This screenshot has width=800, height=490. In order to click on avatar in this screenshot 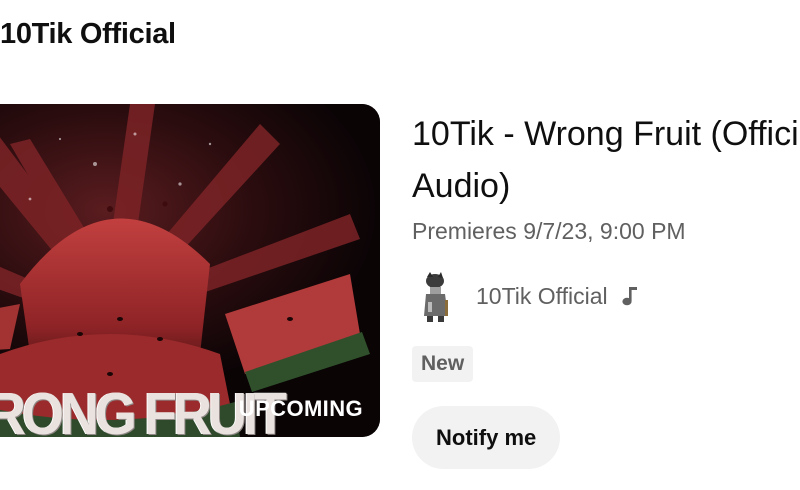, I will do `click(436, 296)`.